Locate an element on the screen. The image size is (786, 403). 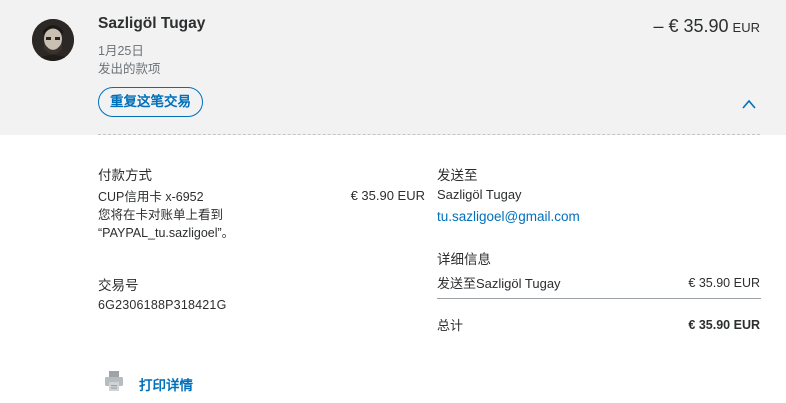
sent-to-heading: 发送至 is located at coordinates (457, 175).